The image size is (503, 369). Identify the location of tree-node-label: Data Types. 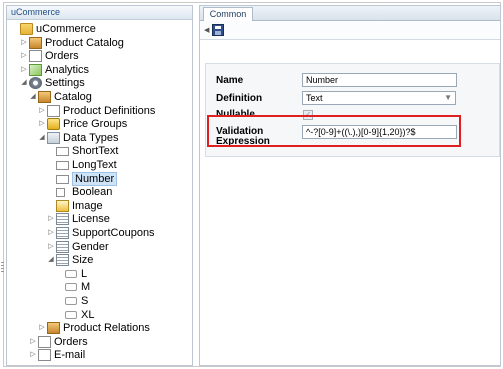
(91, 137).